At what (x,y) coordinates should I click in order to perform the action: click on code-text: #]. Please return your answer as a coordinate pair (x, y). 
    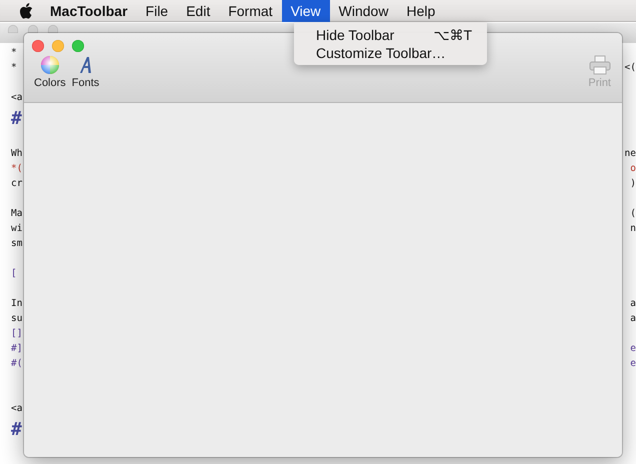
    Looking at the image, I should click on (16, 348).